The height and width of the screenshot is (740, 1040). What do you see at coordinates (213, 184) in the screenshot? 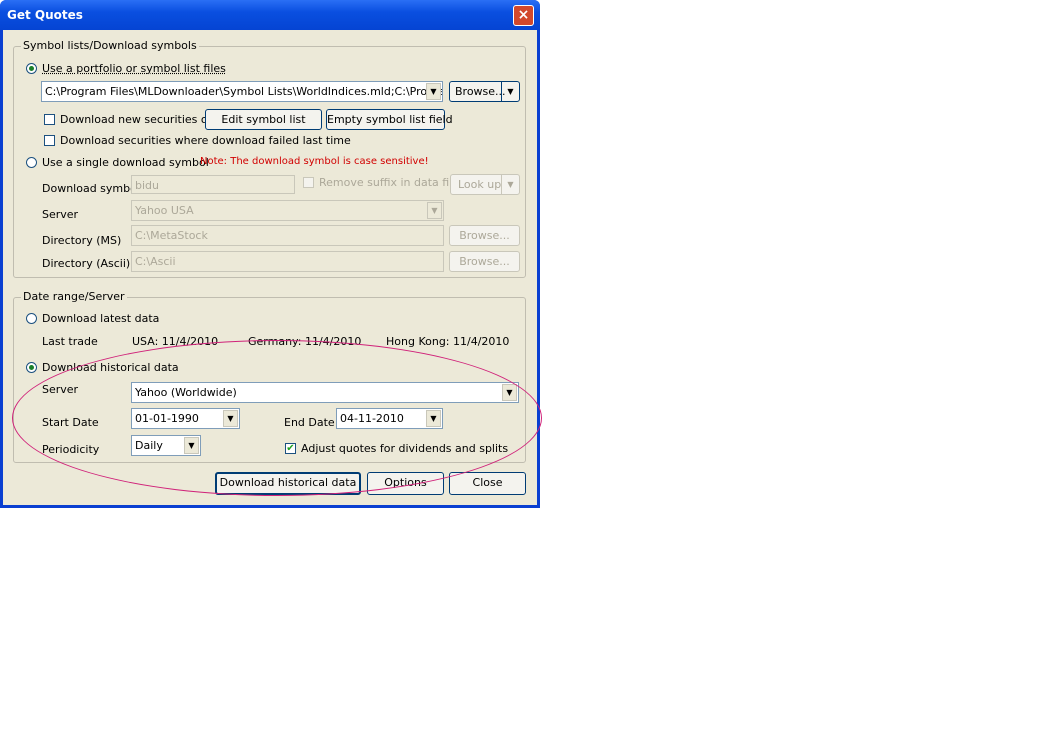
I see `download-symbol-input: bidu` at bounding box center [213, 184].